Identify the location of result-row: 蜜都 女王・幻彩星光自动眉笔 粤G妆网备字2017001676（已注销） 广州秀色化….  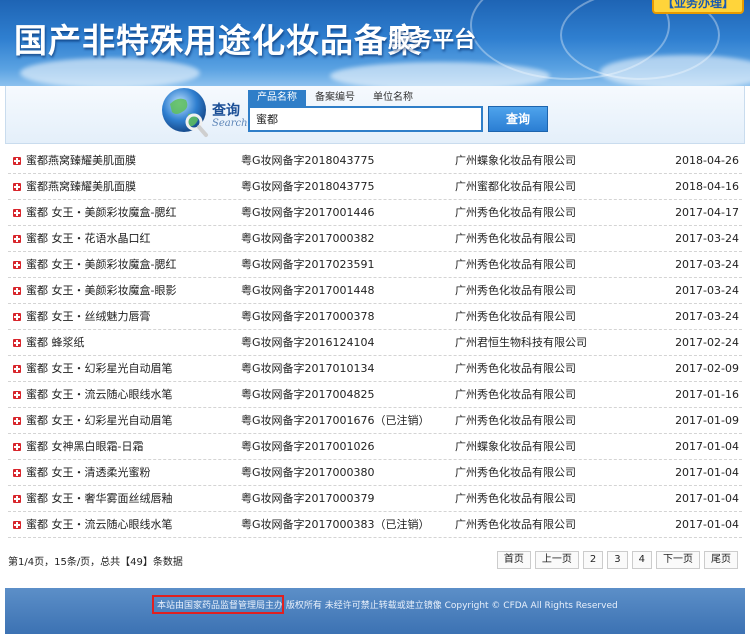
(375, 421).